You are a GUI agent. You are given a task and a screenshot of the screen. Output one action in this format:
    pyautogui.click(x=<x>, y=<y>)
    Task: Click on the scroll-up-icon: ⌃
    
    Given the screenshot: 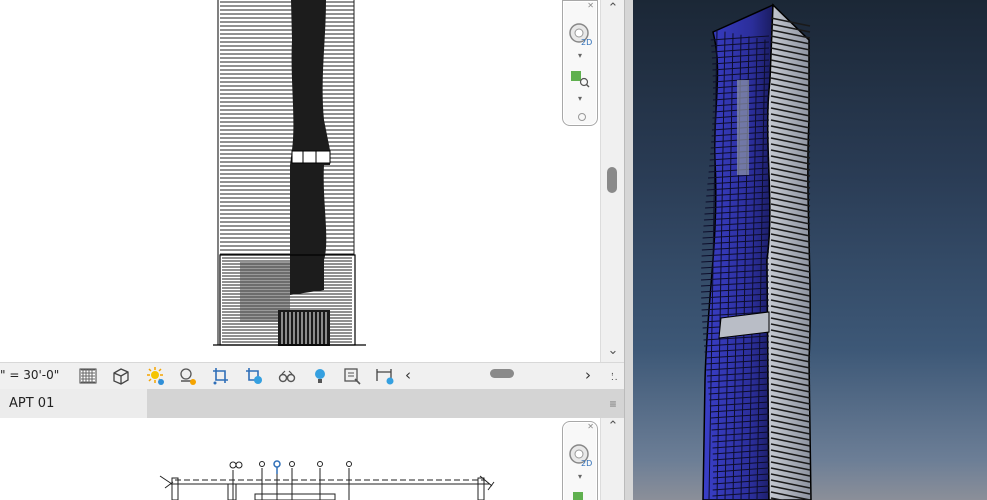 What is the action you would take?
    pyautogui.click(x=613, y=9)
    